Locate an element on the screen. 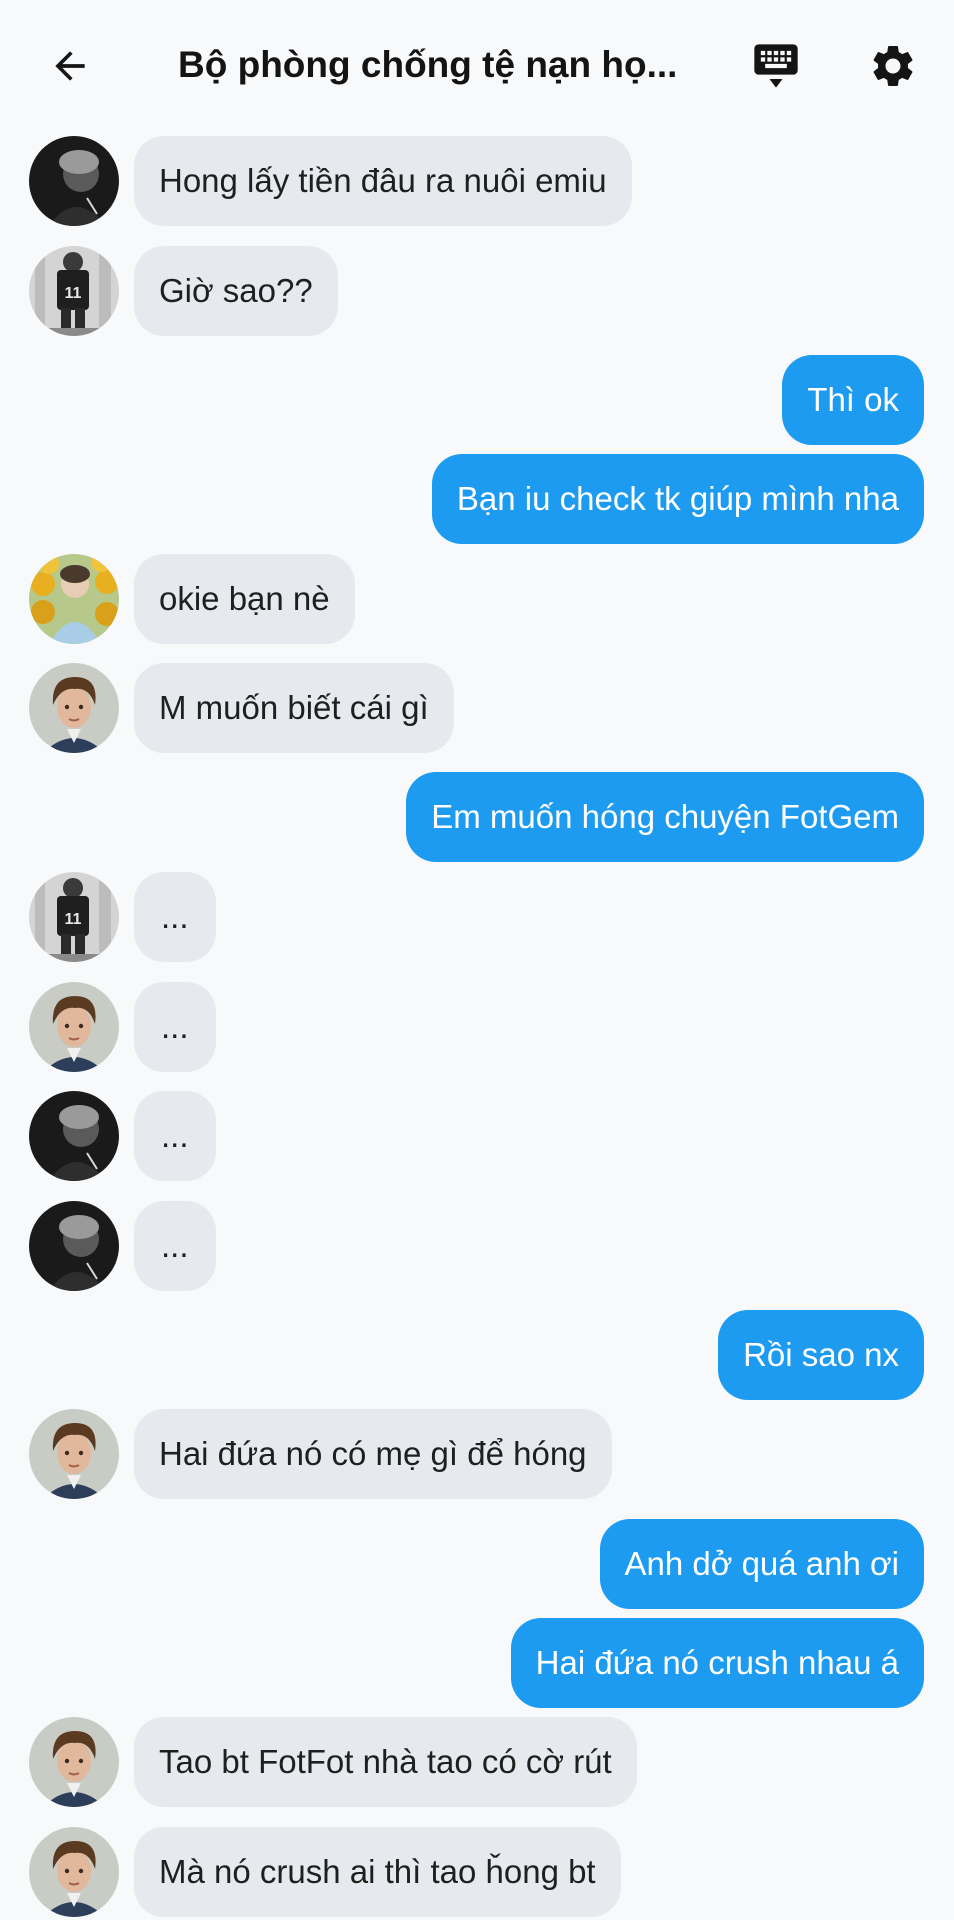  message-bubble: Hong lấy tiền đâu ra nuôi emiu is located at coordinates (383, 181).